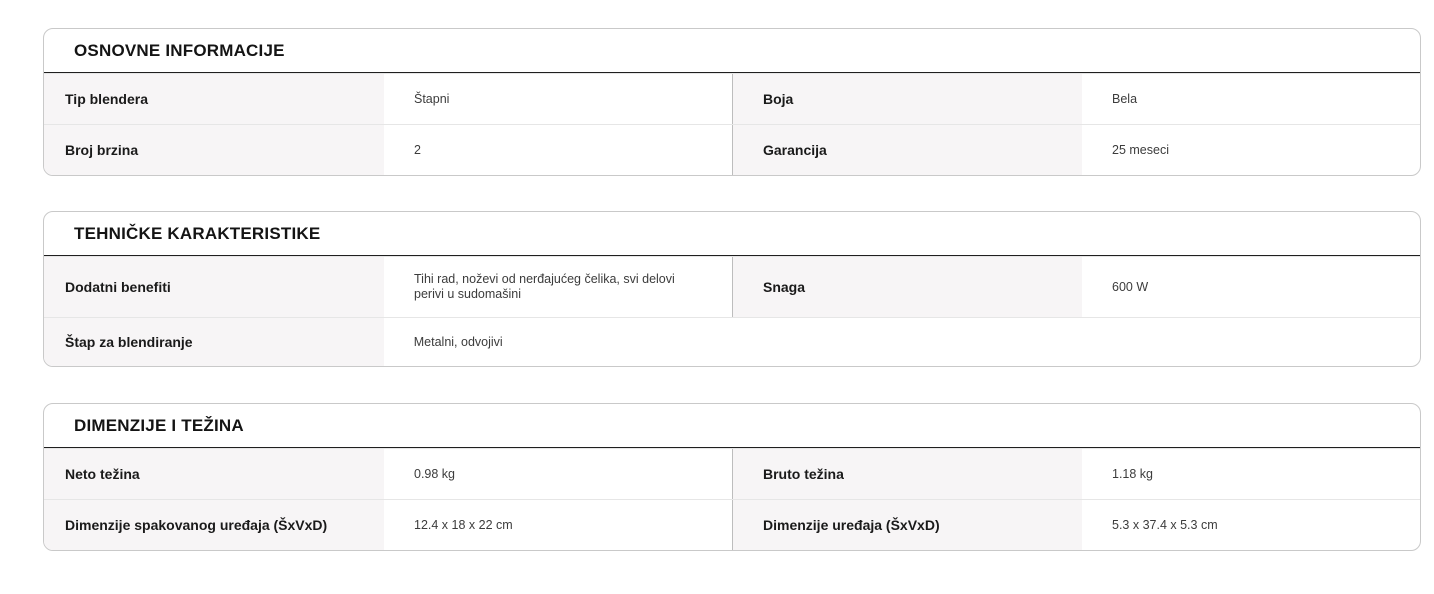 The height and width of the screenshot is (594, 1434). What do you see at coordinates (1140, 149) in the screenshot?
I see `spec-value: 25 meseci` at bounding box center [1140, 149].